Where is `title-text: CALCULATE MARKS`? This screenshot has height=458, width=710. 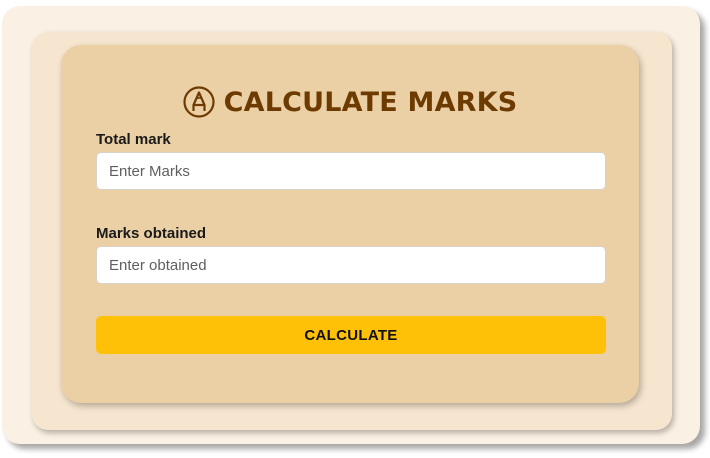 title-text: CALCULATE MARKS is located at coordinates (370, 102).